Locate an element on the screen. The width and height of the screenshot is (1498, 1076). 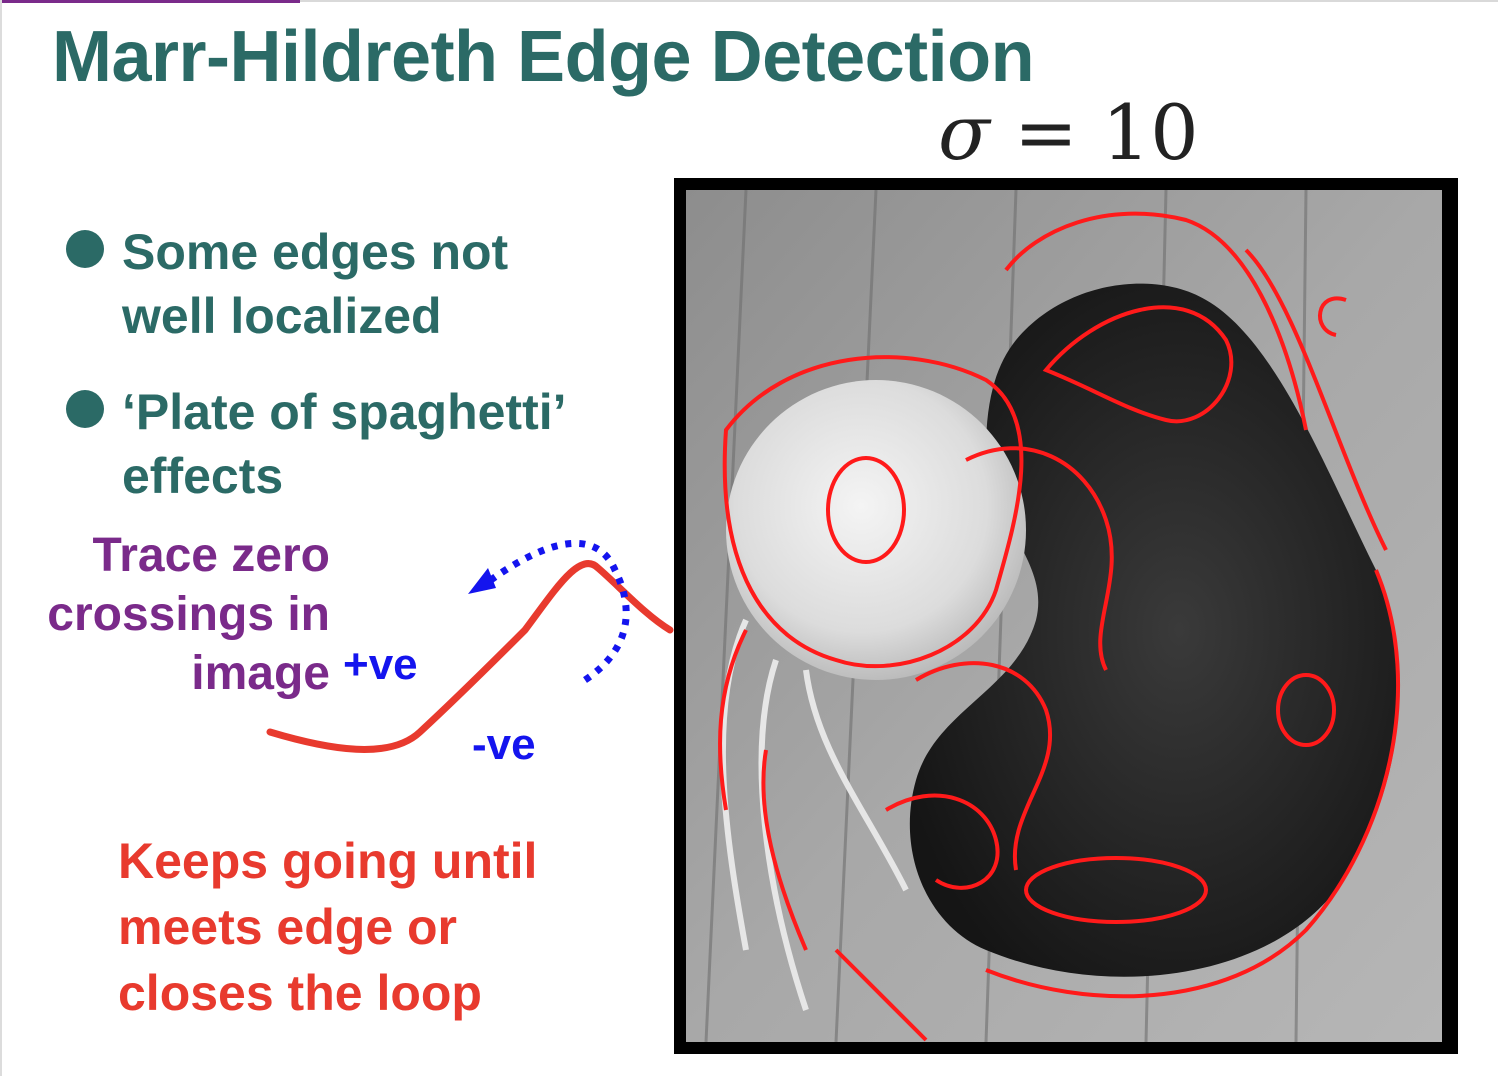
top-rule is located at coordinates (899, 1).